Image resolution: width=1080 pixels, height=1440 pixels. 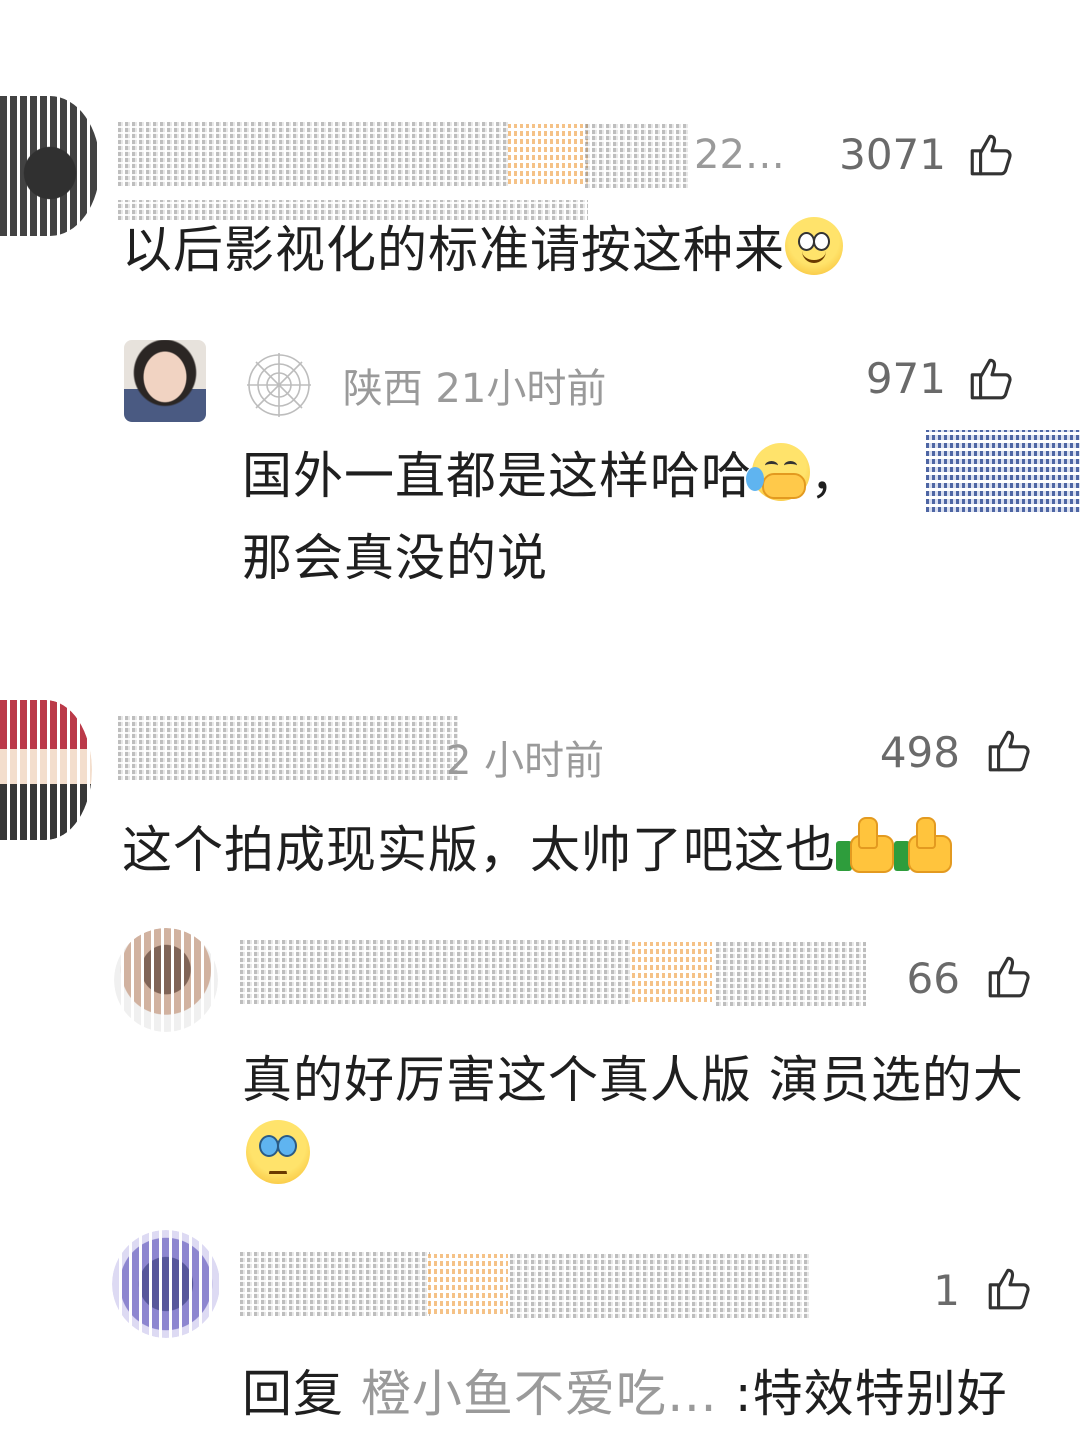 What do you see at coordinates (474, 389) in the screenshot?
I see `location-time: 陕西 21小时前` at bounding box center [474, 389].